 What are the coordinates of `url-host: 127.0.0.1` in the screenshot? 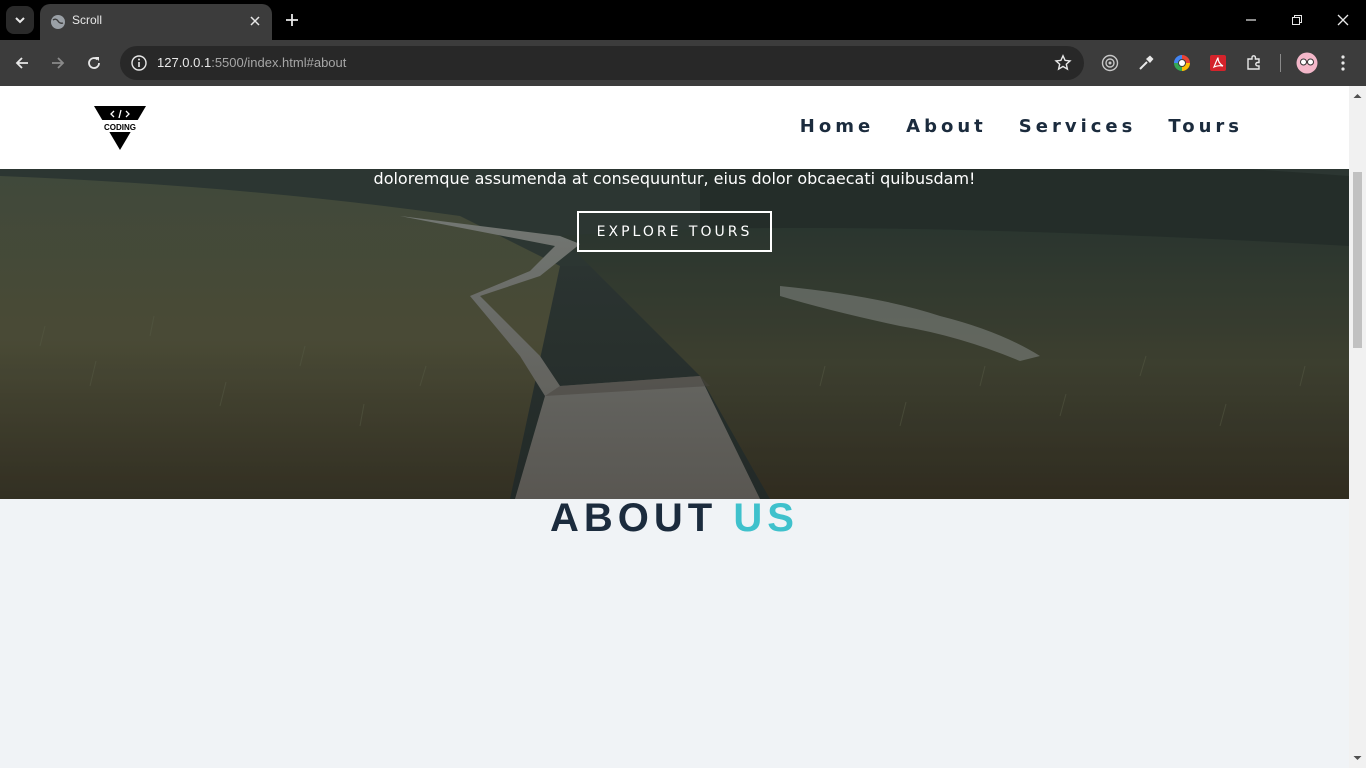 It's located at (184, 62).